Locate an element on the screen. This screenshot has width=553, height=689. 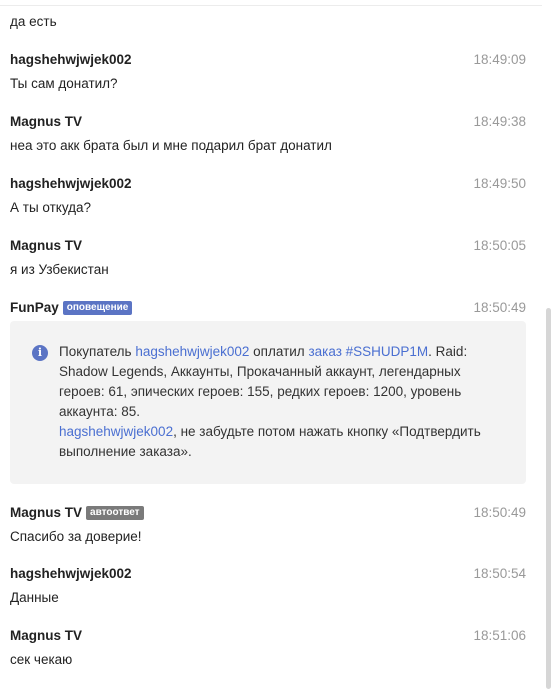
message-time: 18:49:50 is located at coordinates (499, 183).